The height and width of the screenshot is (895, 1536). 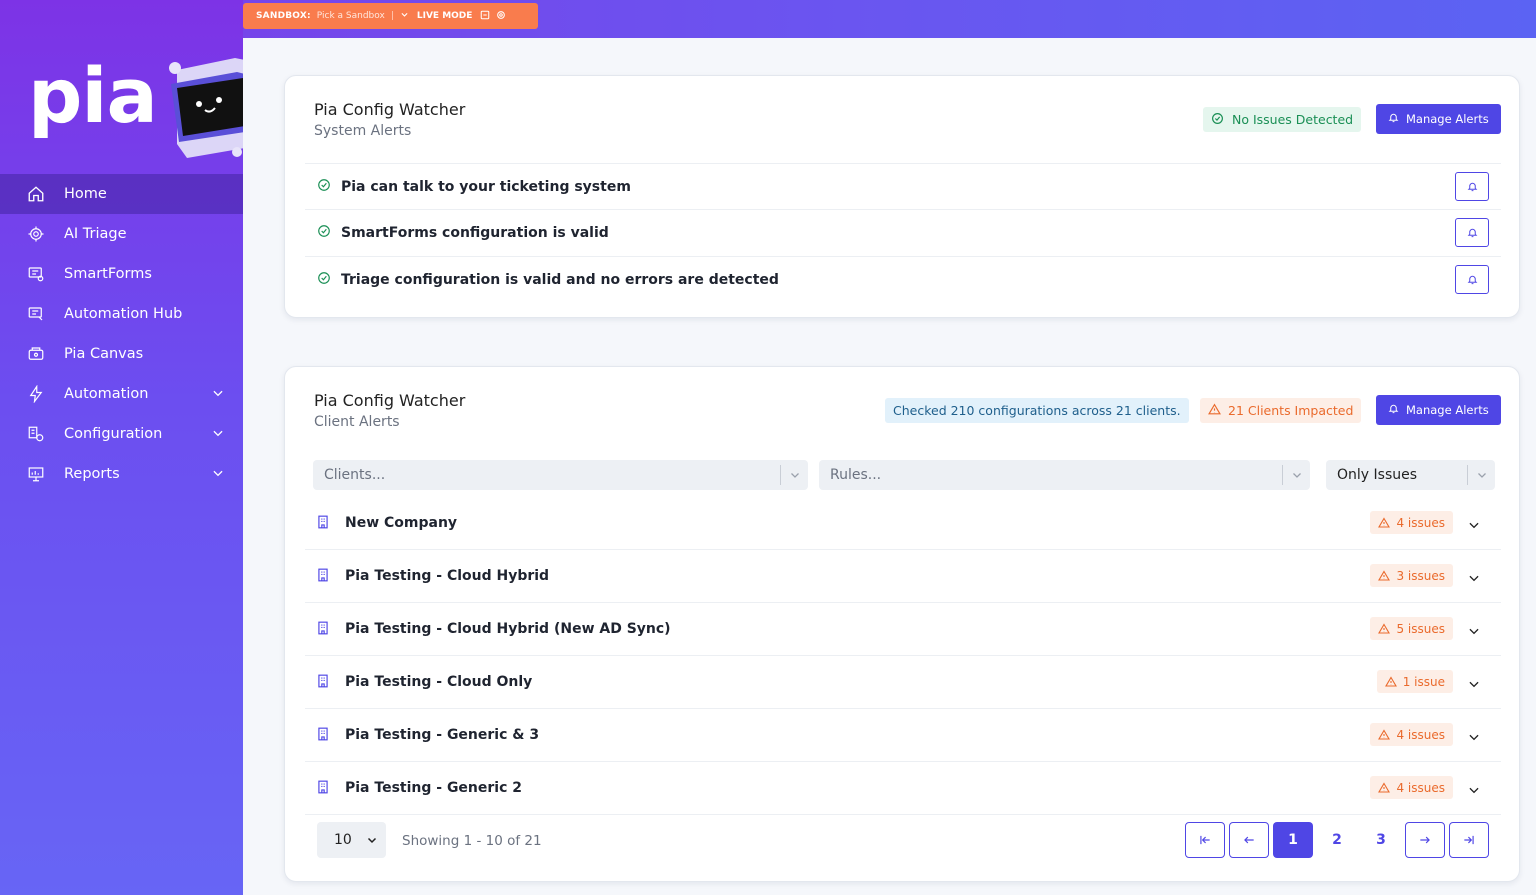 What do you see at coordinates (401, 523) in the screenshot?
I see `client-name: New Company` at bounding box center [401, 523].